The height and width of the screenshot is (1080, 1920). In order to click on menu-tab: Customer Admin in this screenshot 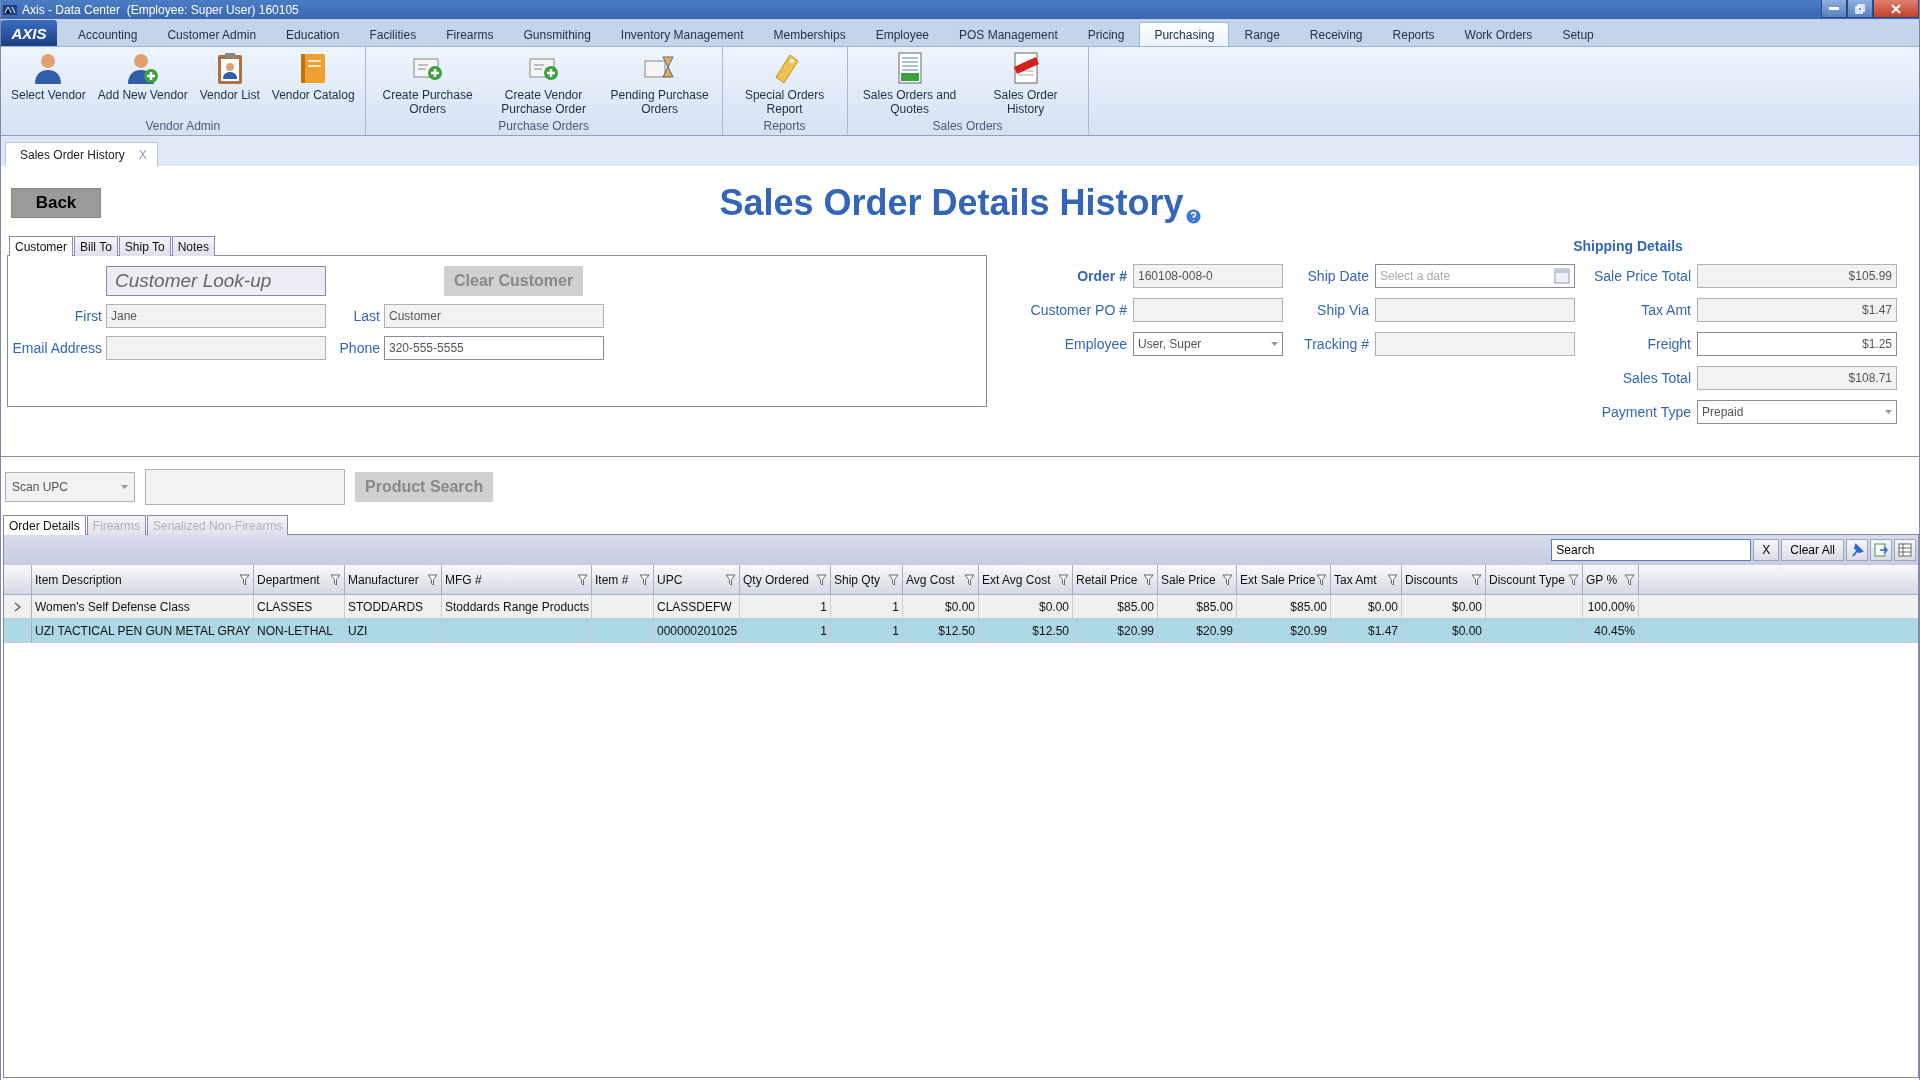, I will do `click(212, 34)`.